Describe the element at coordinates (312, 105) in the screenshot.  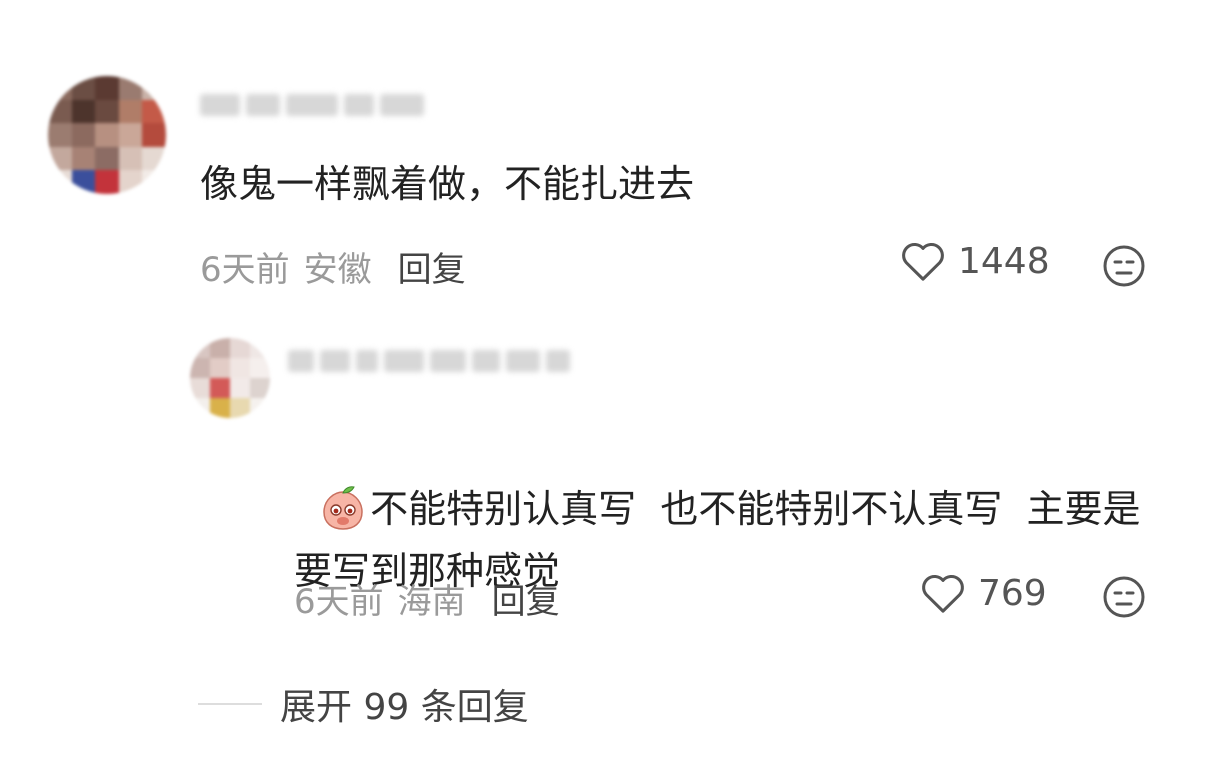
I see `username` at that location.